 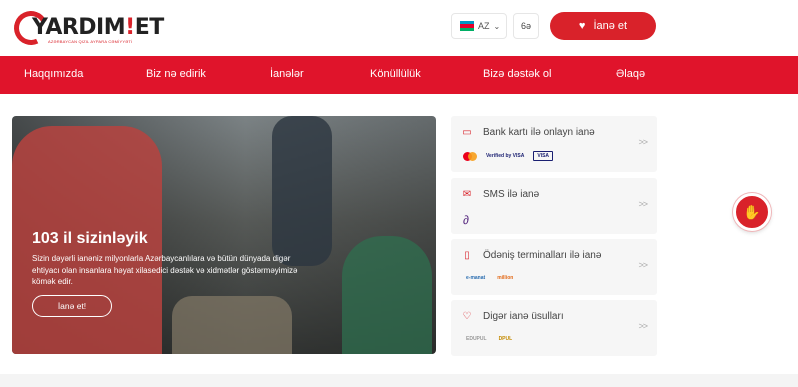 I want to click on language-code: AZ, so click(x=484, y=26).